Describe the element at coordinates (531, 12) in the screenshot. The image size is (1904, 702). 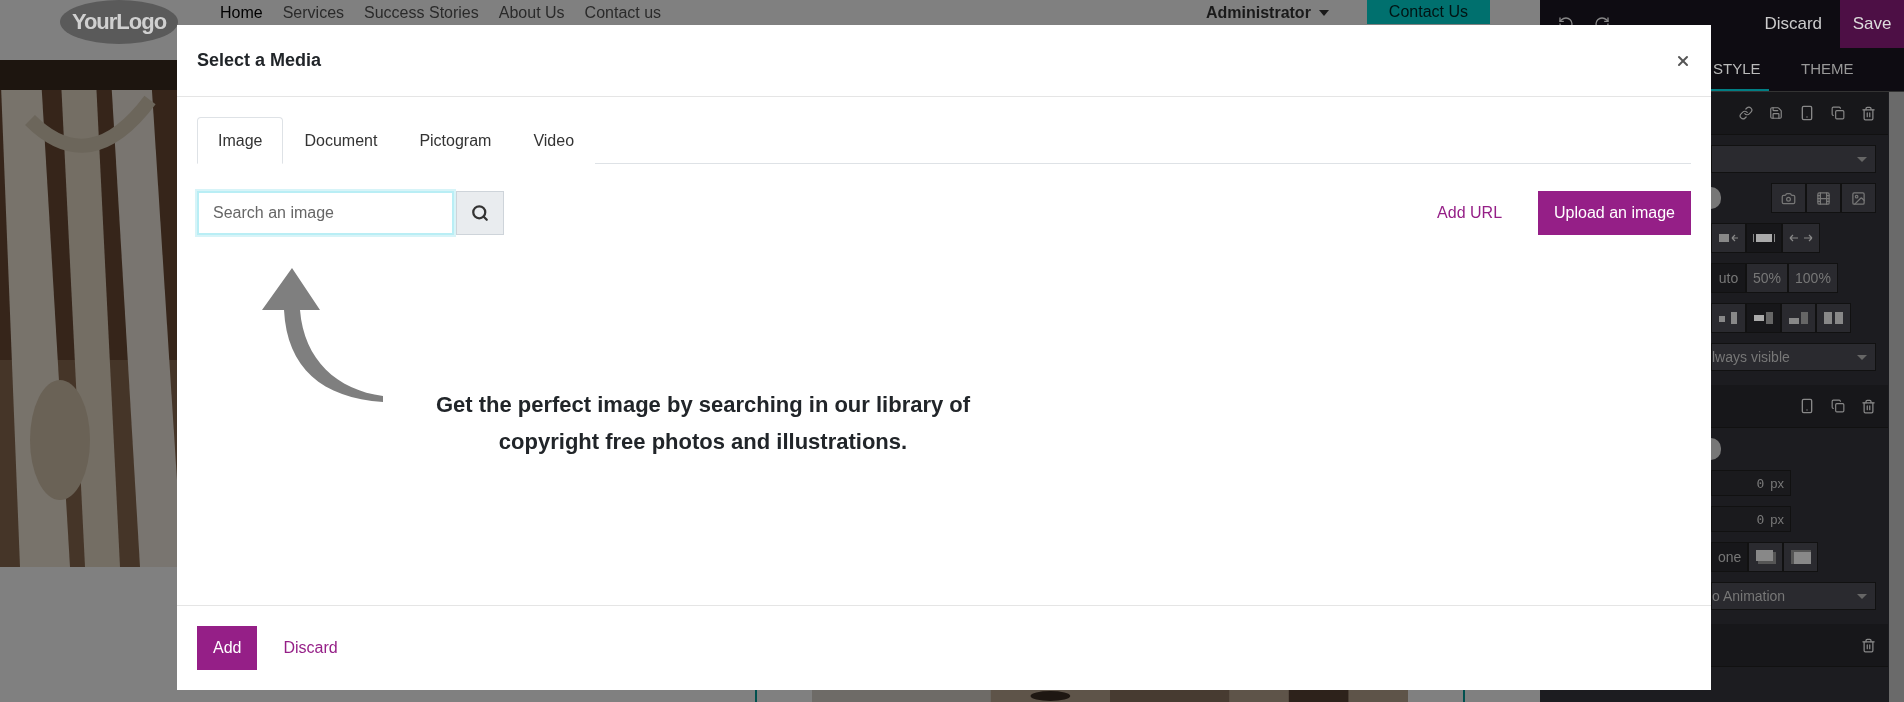
I see `nav-link: About Us` at that location.